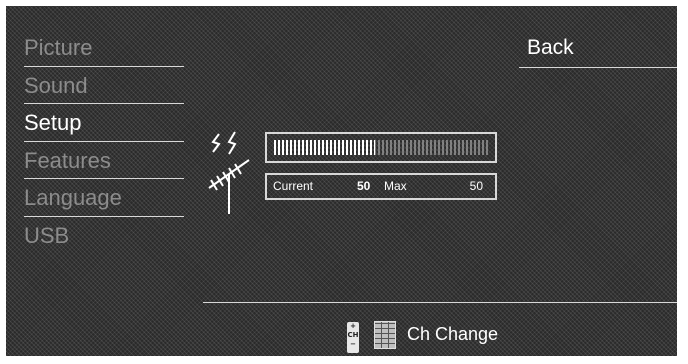 The width and height of the screenshot is (688, 364). What do you see at coordinates (353, 326) in the screenshot?
I see `ch-plus-glyph: +` at bounding box center [353, 326].